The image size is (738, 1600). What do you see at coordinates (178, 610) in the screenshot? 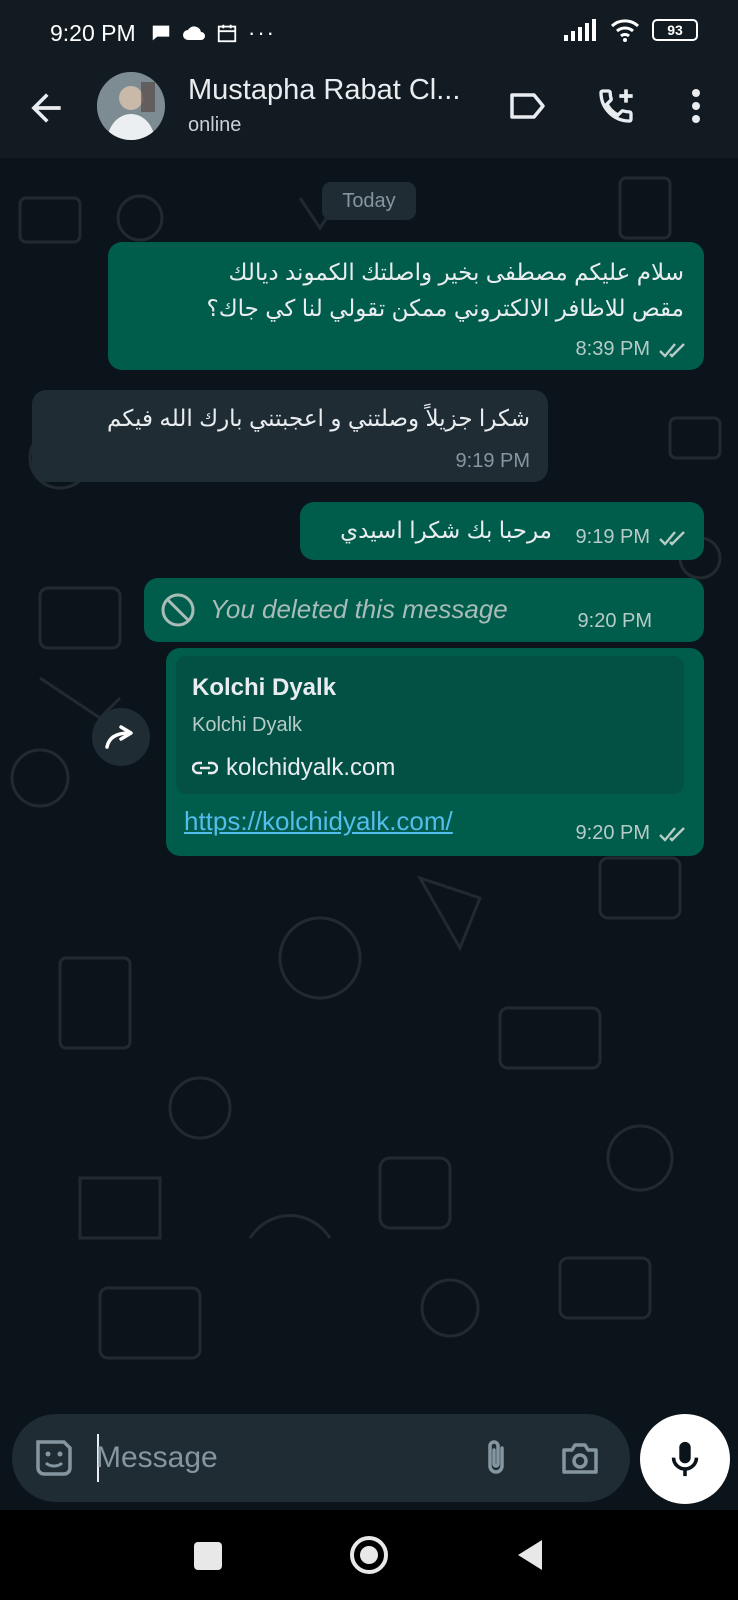
I see `prohibited-icon` at bounding box center [178, 610].